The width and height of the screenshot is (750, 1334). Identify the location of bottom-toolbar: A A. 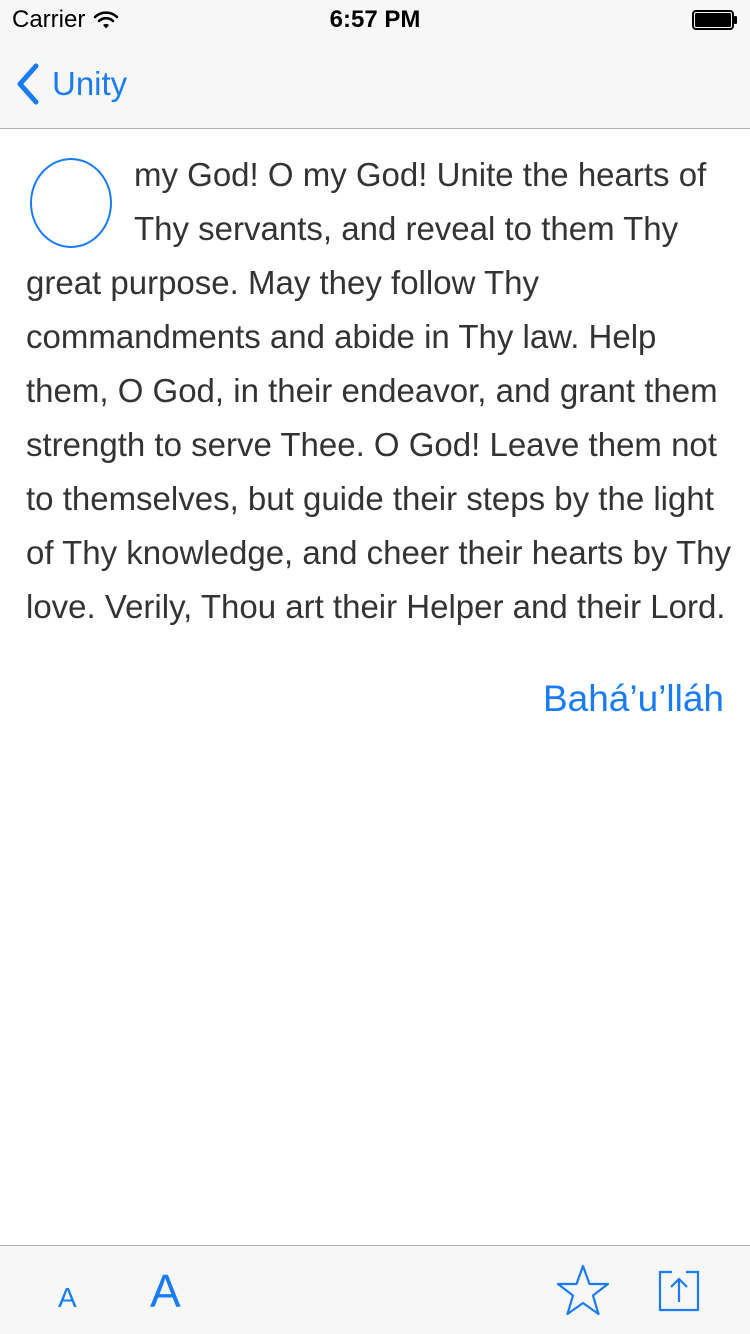
(375, 1289).